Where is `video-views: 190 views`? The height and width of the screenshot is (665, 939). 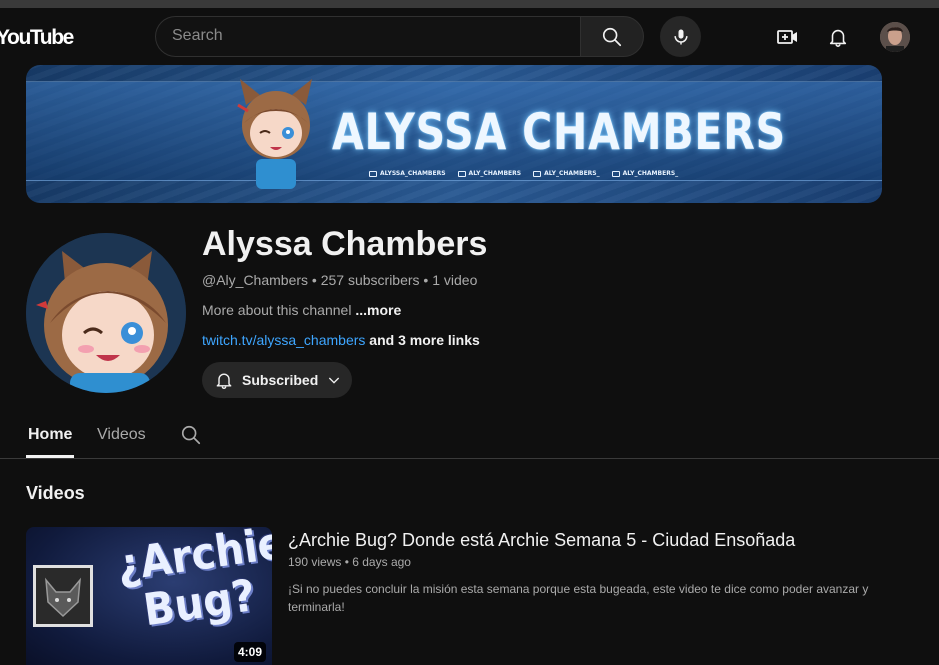
video-views: 190 views is located at coordinates (315, 562).